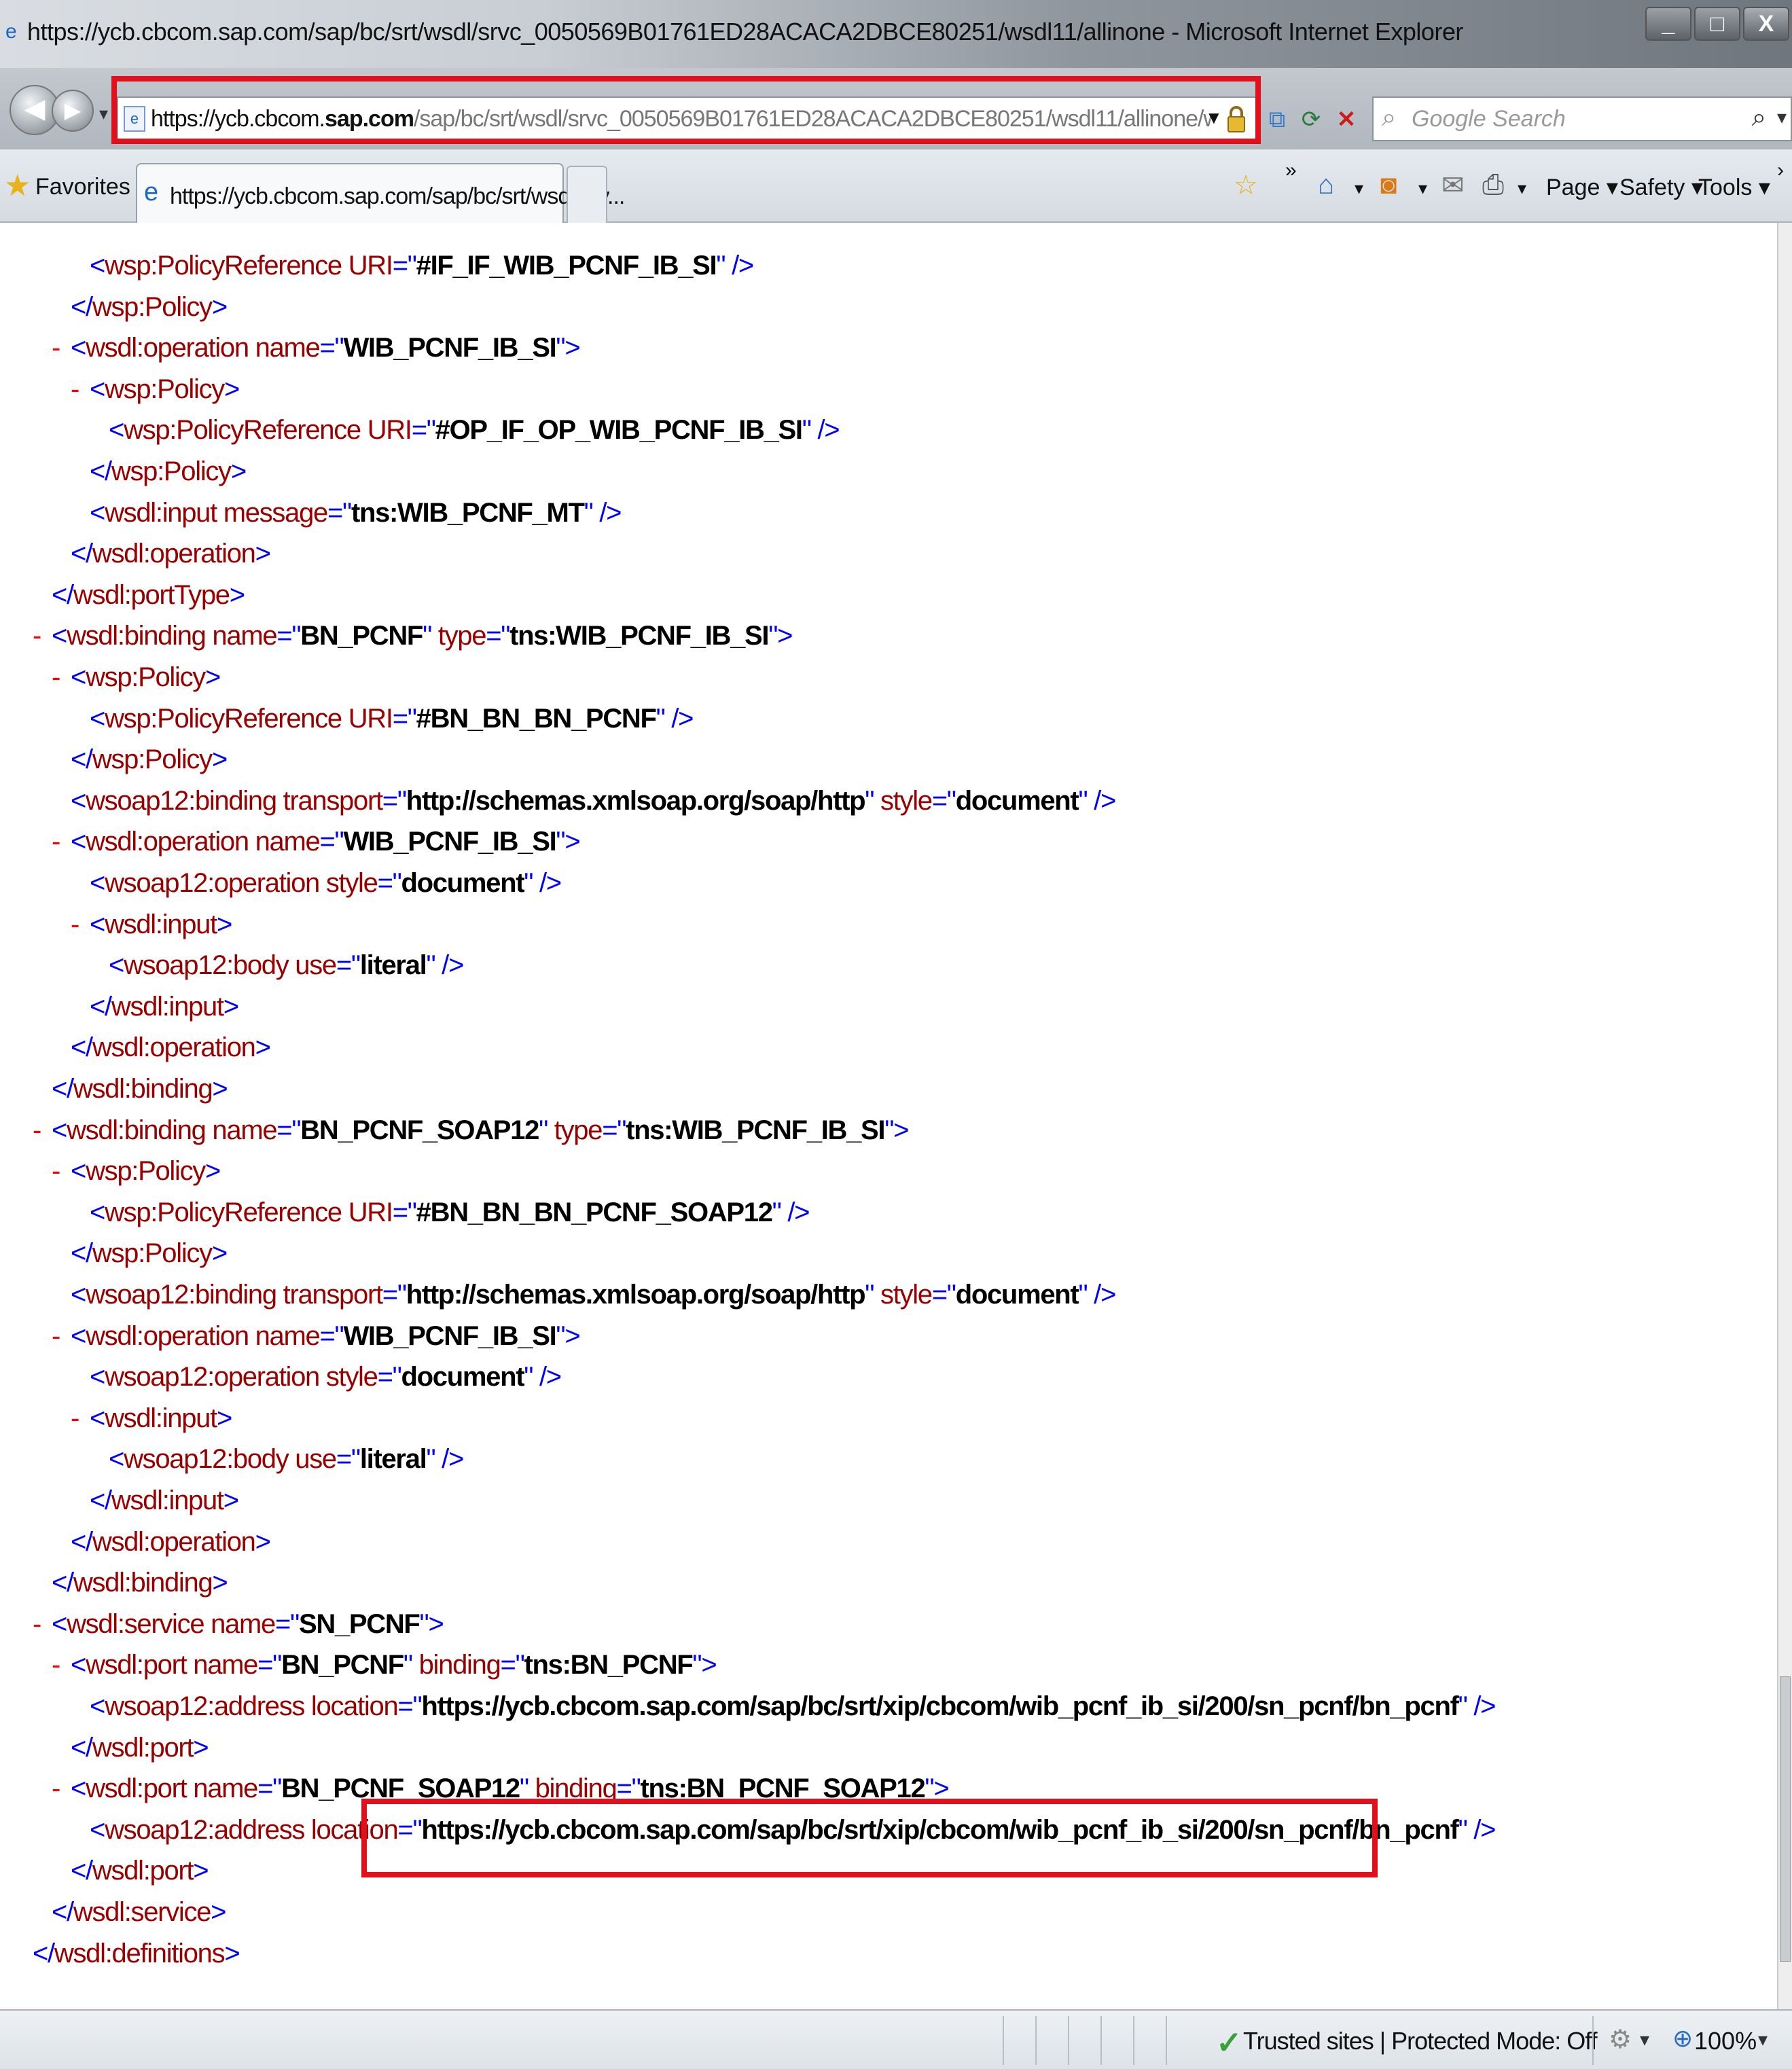  What do you see at coordinates (1621, 2040) in the screenshot?
I see `protected-mode-icon: ⚙` at bounding box center [1621, 2040].